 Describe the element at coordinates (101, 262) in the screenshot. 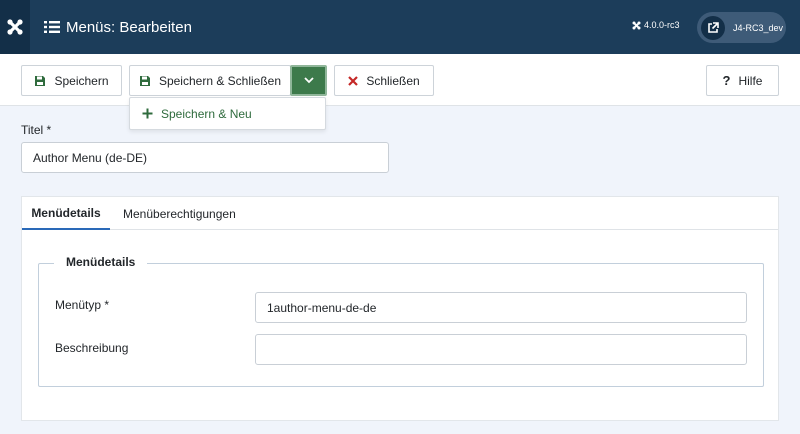

I see `fieldset-legend: Menüdetails` at that location.